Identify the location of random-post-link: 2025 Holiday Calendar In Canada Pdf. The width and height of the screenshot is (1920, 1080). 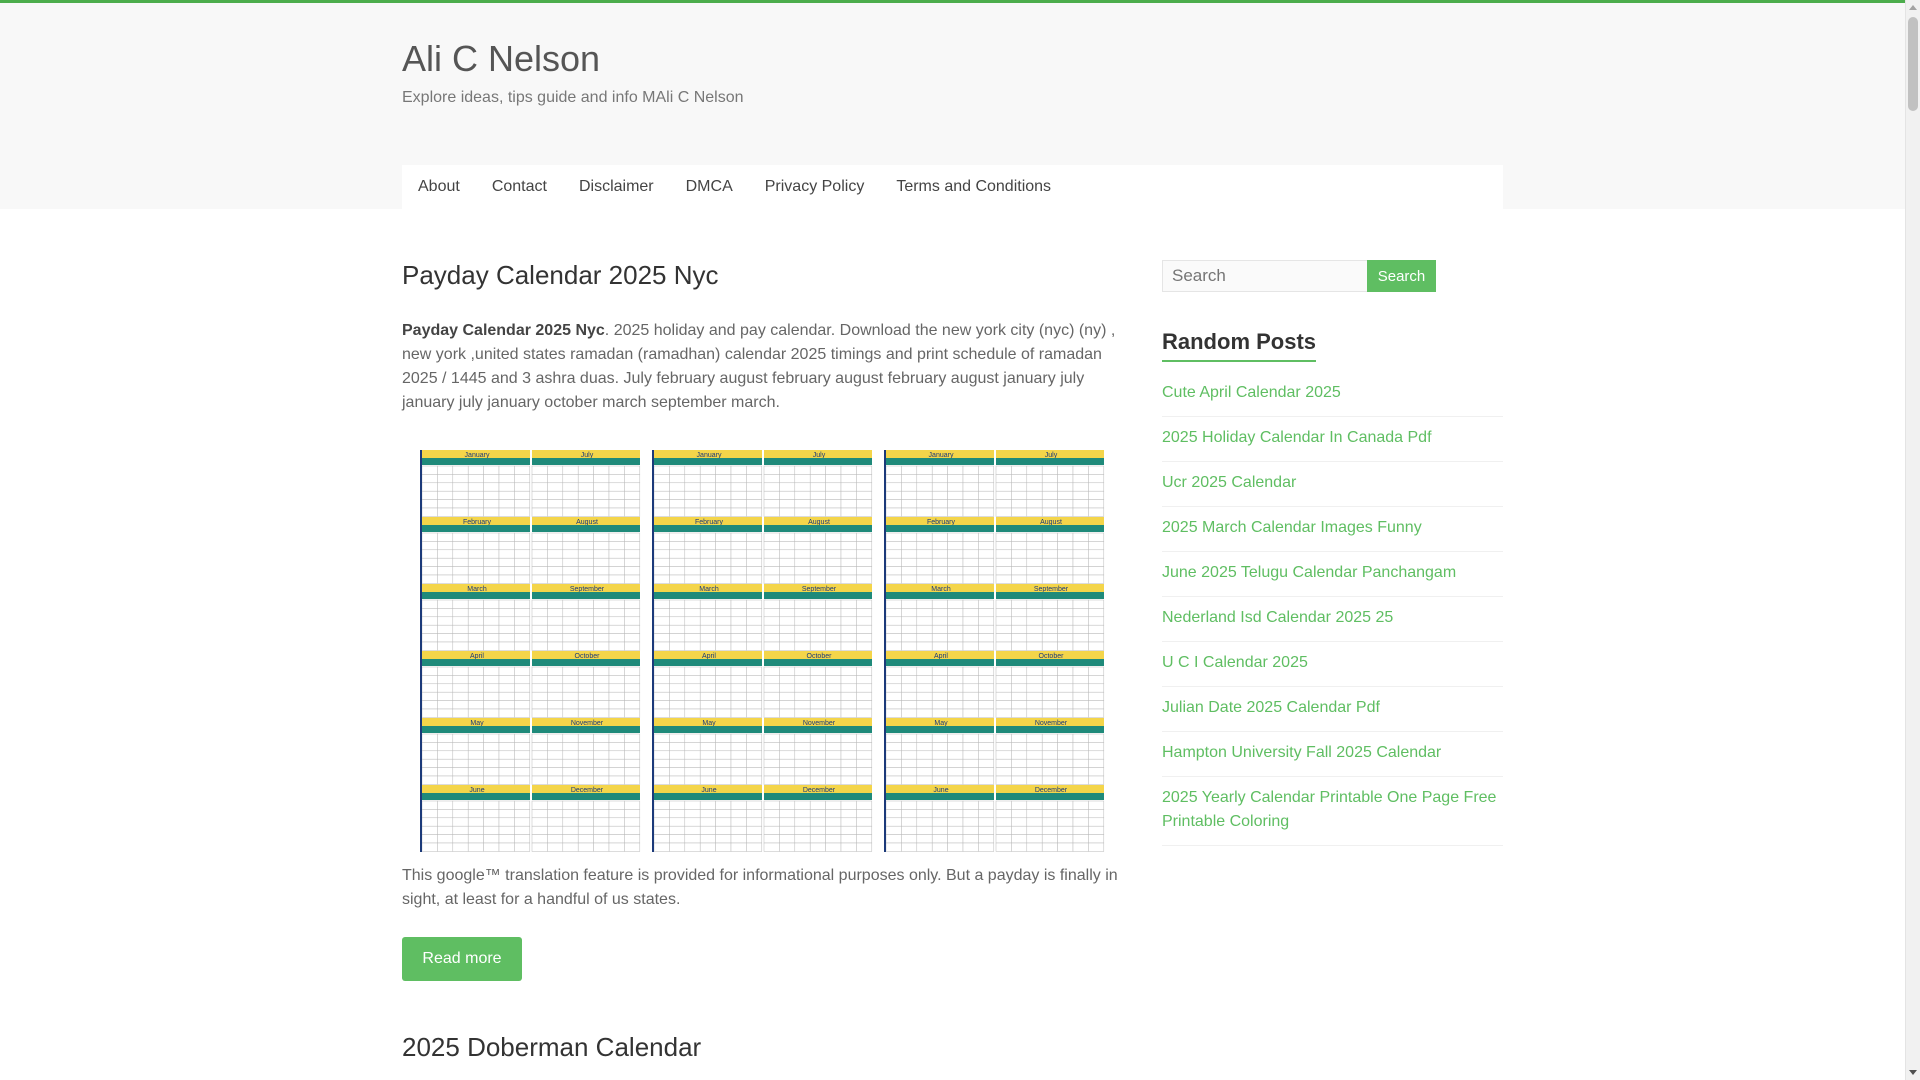
(1332, 438).